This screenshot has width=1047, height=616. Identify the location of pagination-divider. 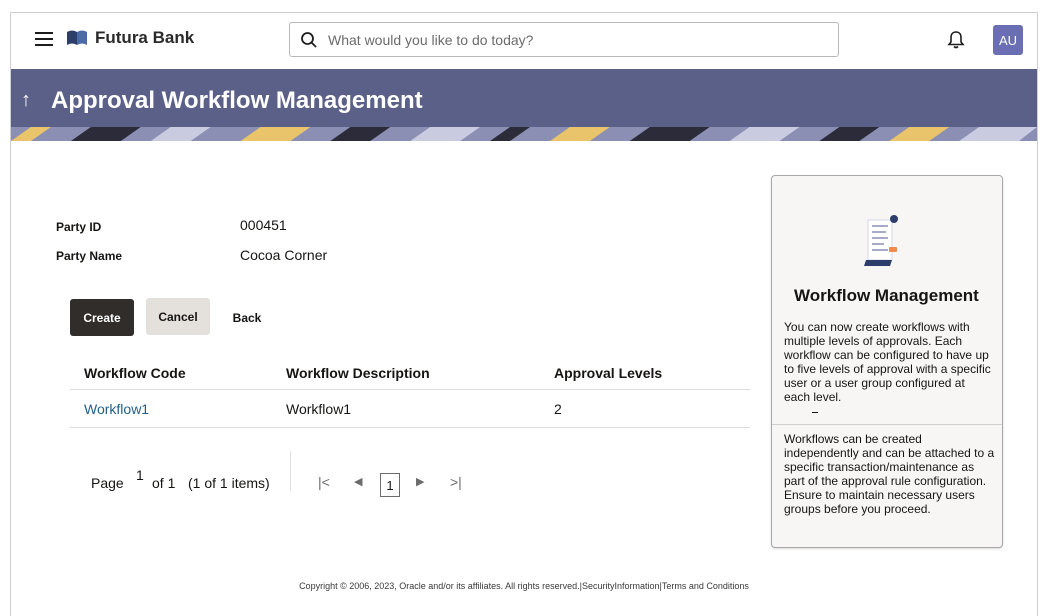
(290, 471).